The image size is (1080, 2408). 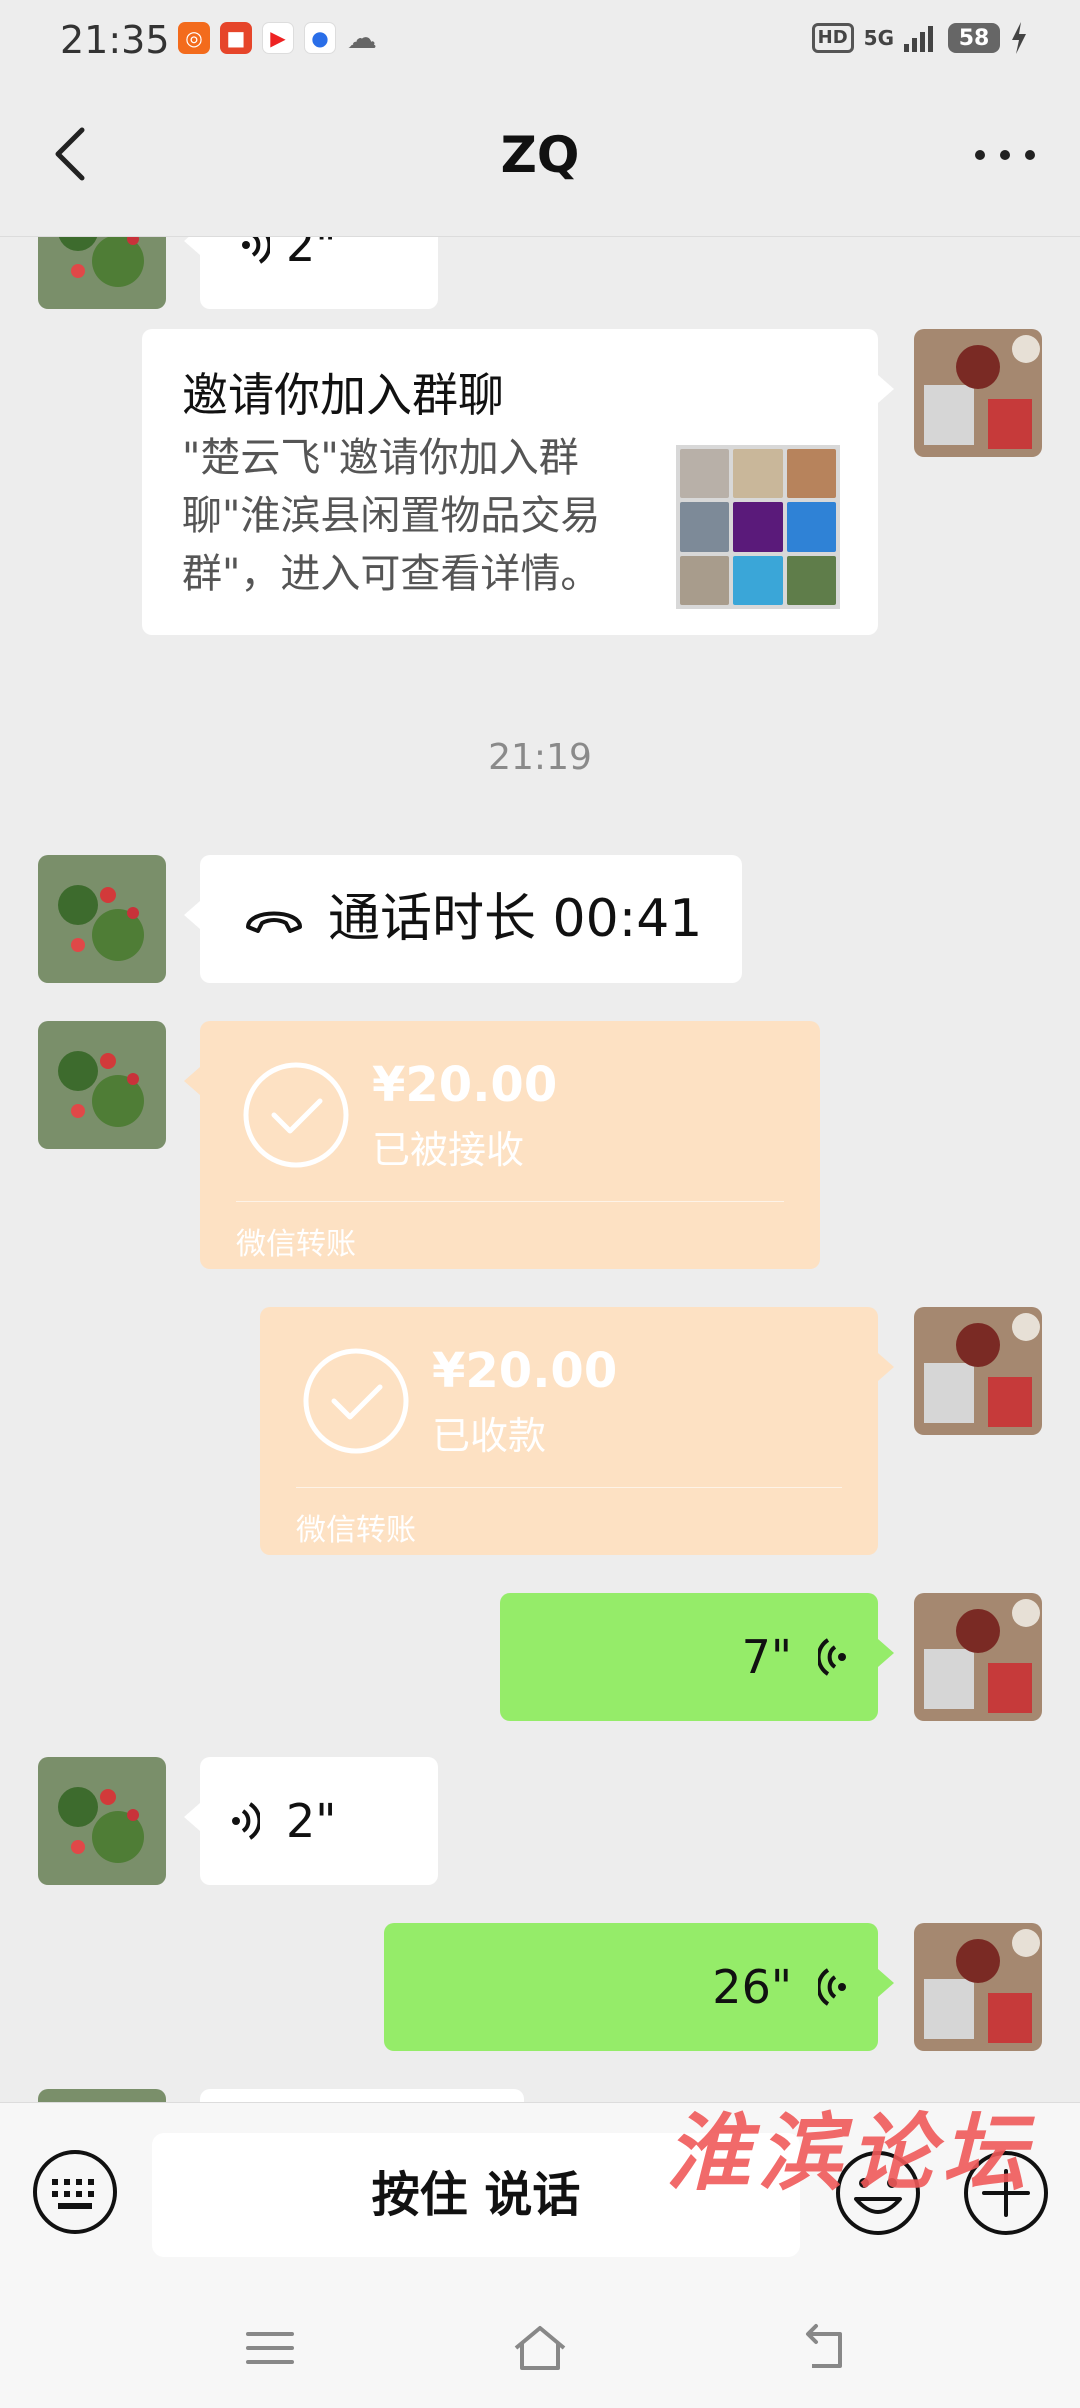 I want to click on message-bubble-partial, so click(x=362, y=2095).